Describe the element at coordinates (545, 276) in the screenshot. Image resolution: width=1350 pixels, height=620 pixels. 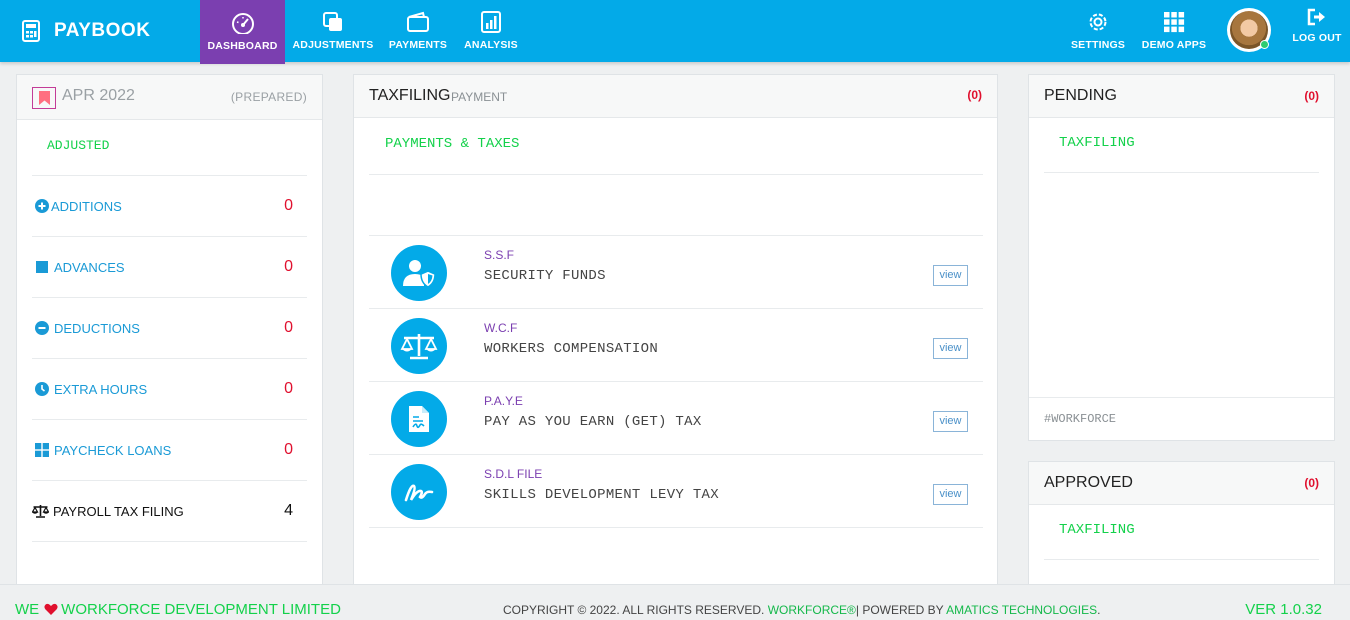
I see `tax-item-name: SECURITY FUNDS` at that location.